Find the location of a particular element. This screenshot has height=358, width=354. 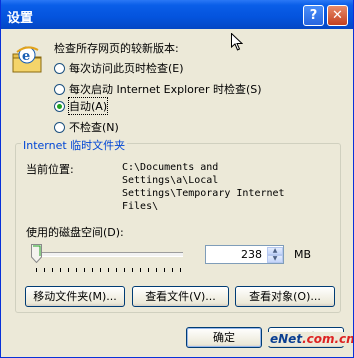

spin-up-button: ▲ is located at coordinates (275, 251).